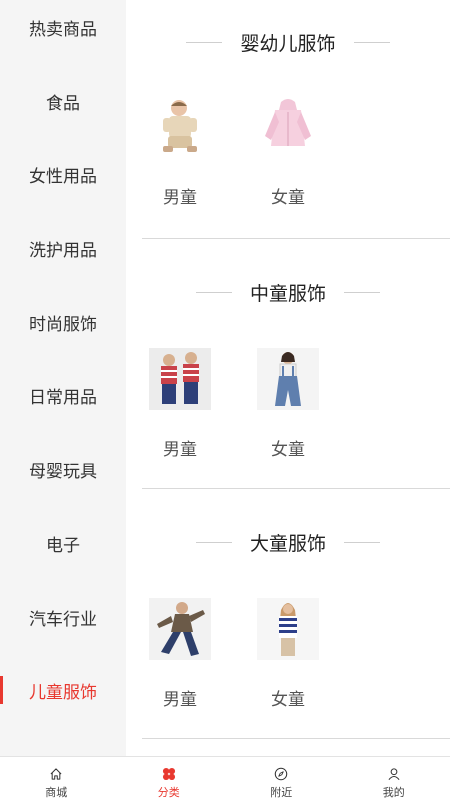 Image resolution: width=450 pixels, height=800 pixels. Describe the element at coordinates (63, 617) in the screenshot. I see `sidebar-item-auto: 汽车行业` at that location.